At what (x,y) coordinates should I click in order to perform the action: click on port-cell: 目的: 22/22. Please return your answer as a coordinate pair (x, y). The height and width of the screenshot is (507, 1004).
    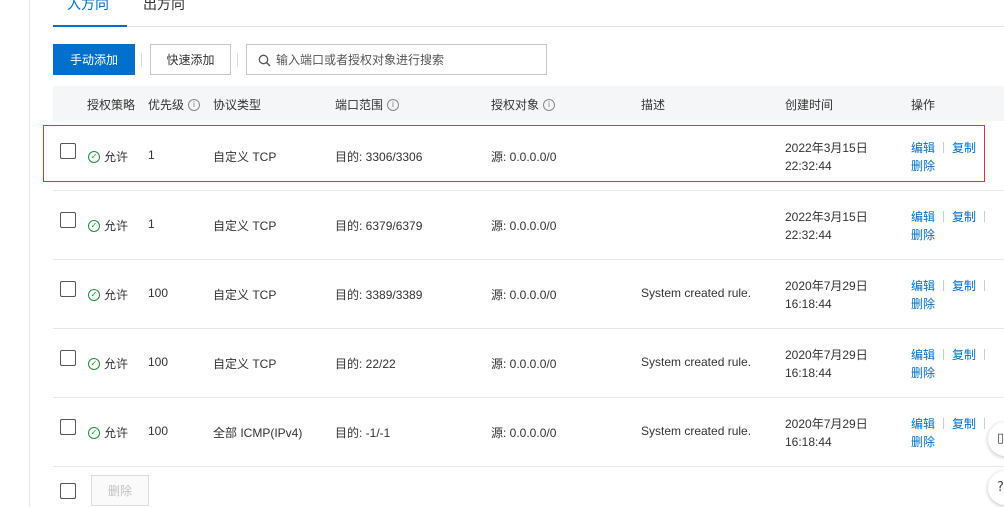
    Looking at the image, I should click on (365, 364).